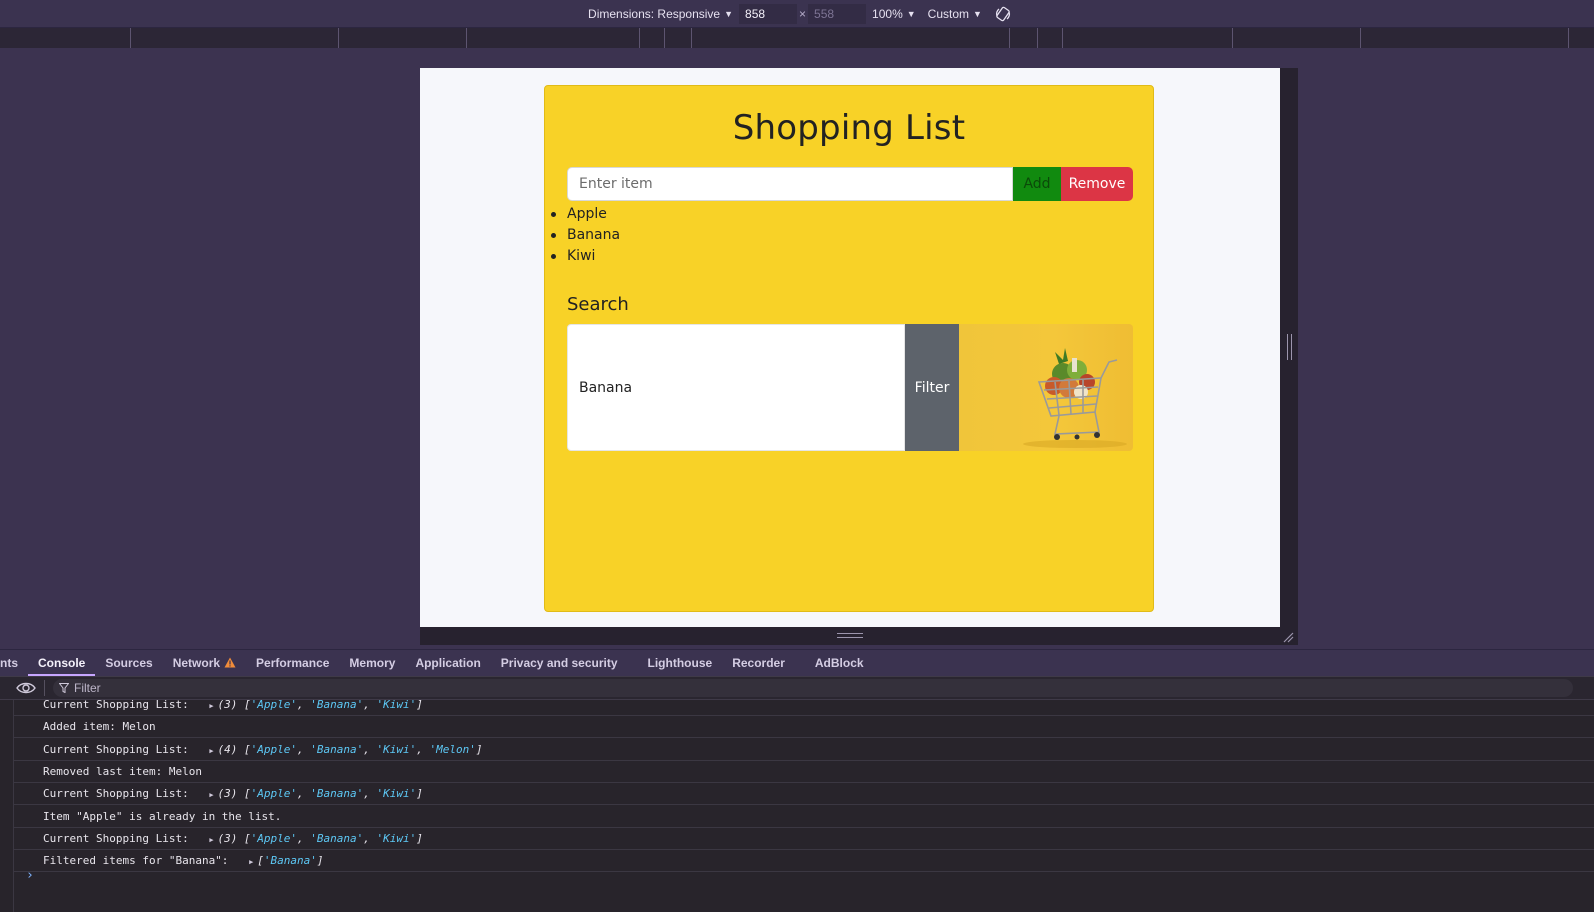 The width and height of the screenshot is (1594, 912). I want to click on tab-network: Network, so click(204, 662).